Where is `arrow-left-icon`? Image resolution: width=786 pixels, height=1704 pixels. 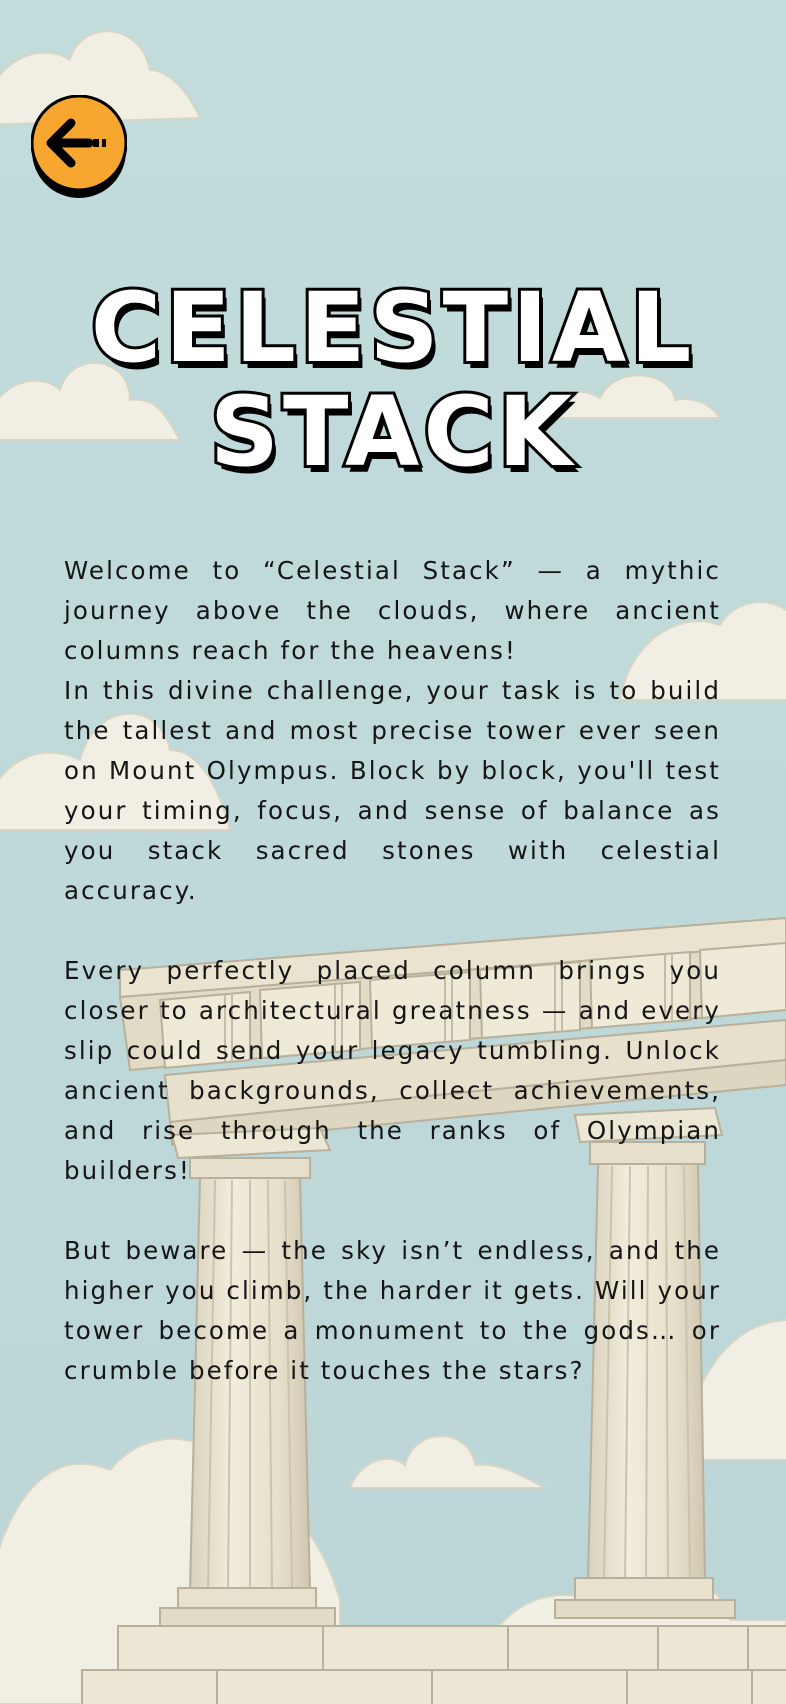 arrow-left-icon is located at coordinates (79, 146).